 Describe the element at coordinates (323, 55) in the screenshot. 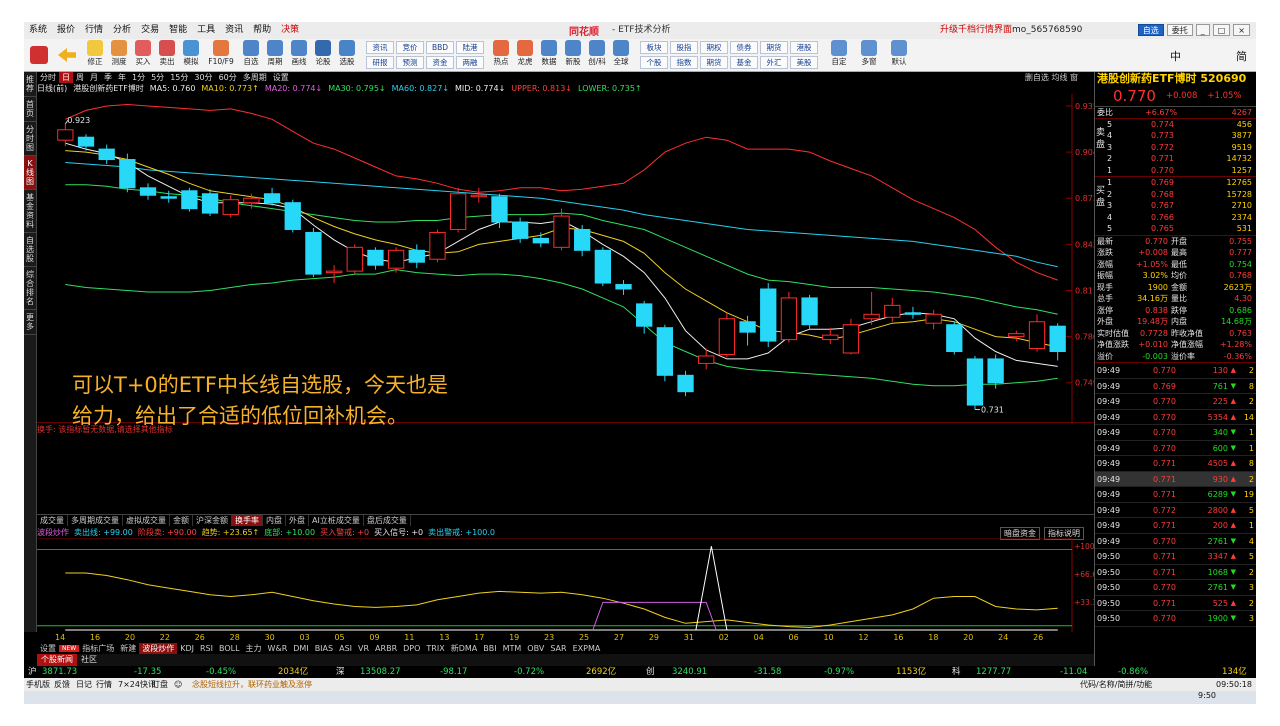

I see `toolbar-btn-9: 论股` at that location.